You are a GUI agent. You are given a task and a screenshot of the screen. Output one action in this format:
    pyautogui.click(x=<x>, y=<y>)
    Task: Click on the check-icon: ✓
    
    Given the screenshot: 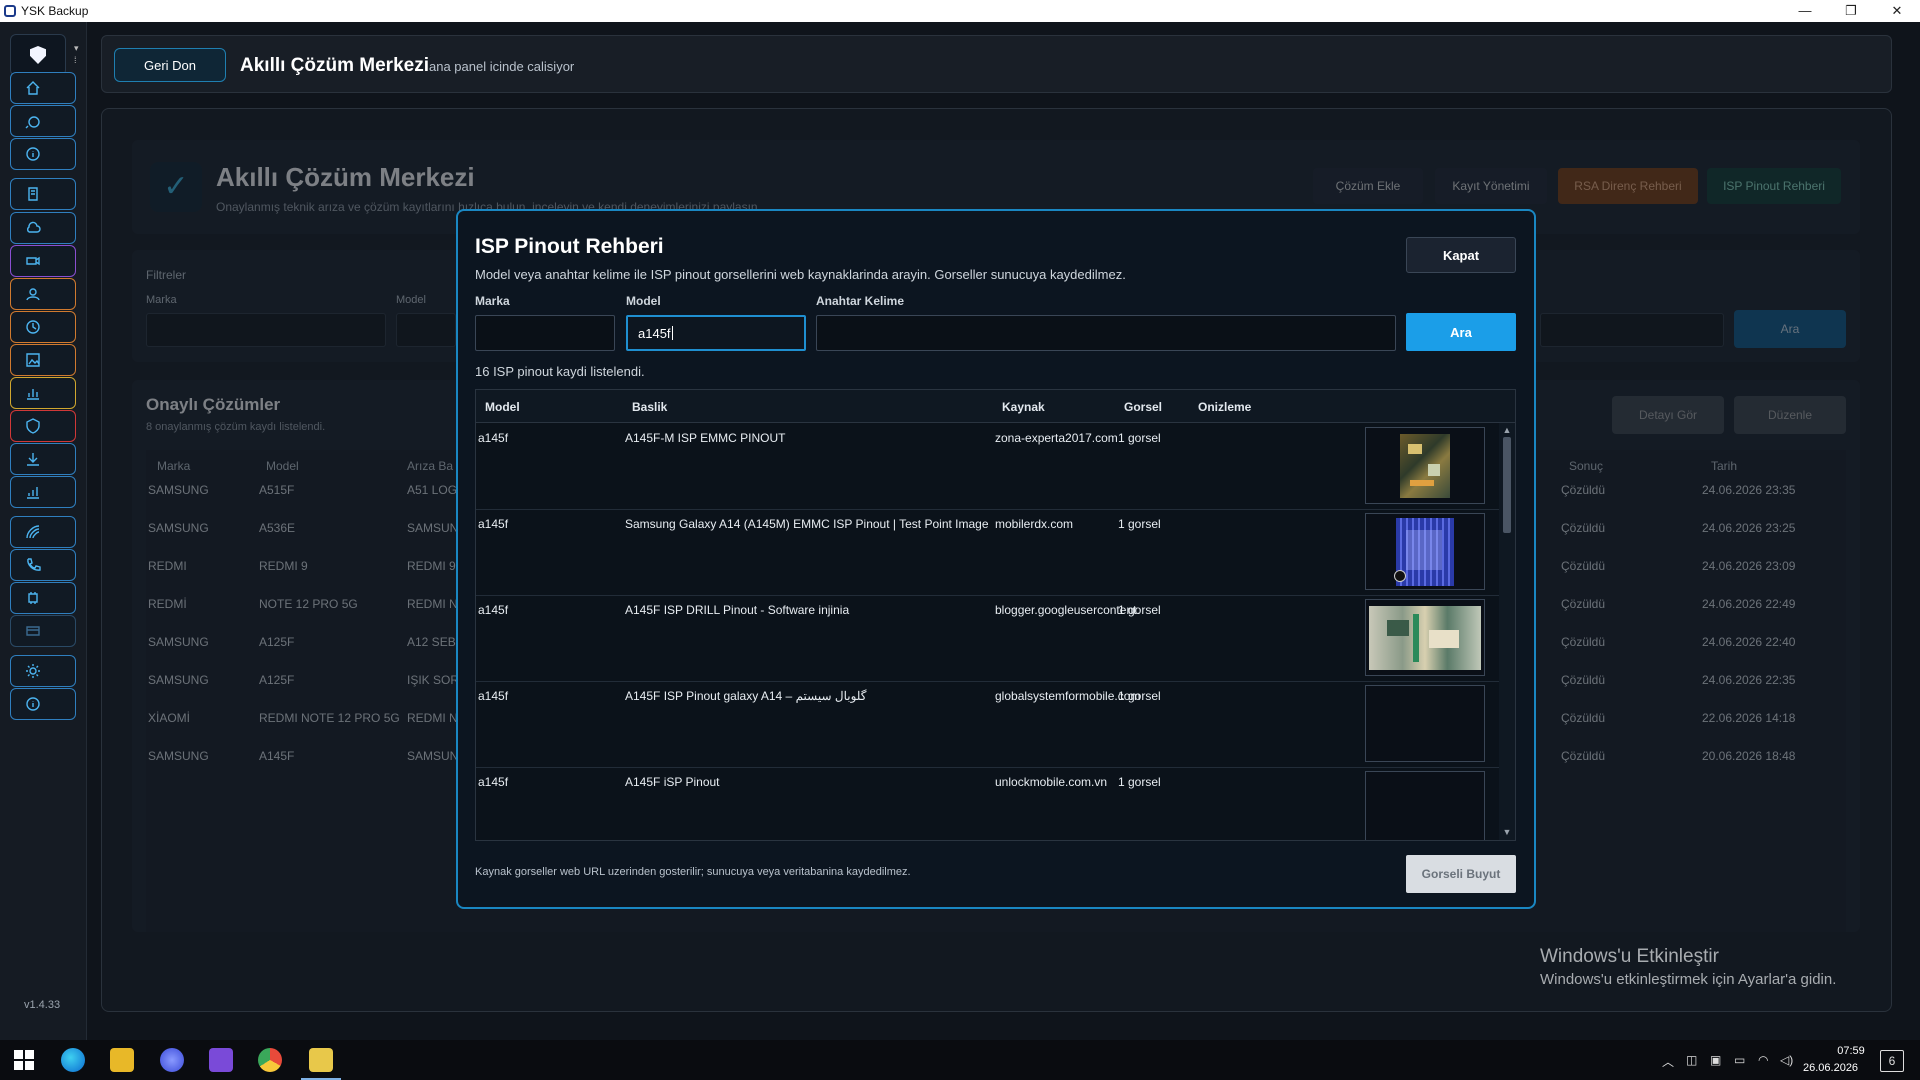 What is the action you would take?
    pyautogui.click(x=176, y=187)
    